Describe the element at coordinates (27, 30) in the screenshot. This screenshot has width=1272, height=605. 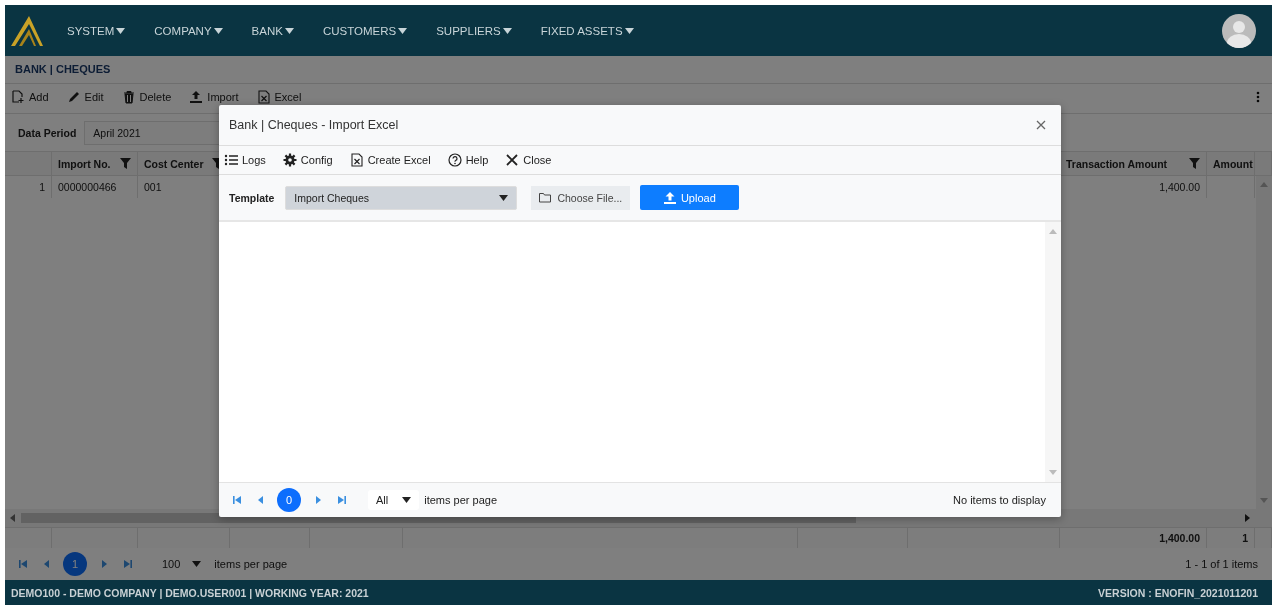
I see `logo-icon` at that location.